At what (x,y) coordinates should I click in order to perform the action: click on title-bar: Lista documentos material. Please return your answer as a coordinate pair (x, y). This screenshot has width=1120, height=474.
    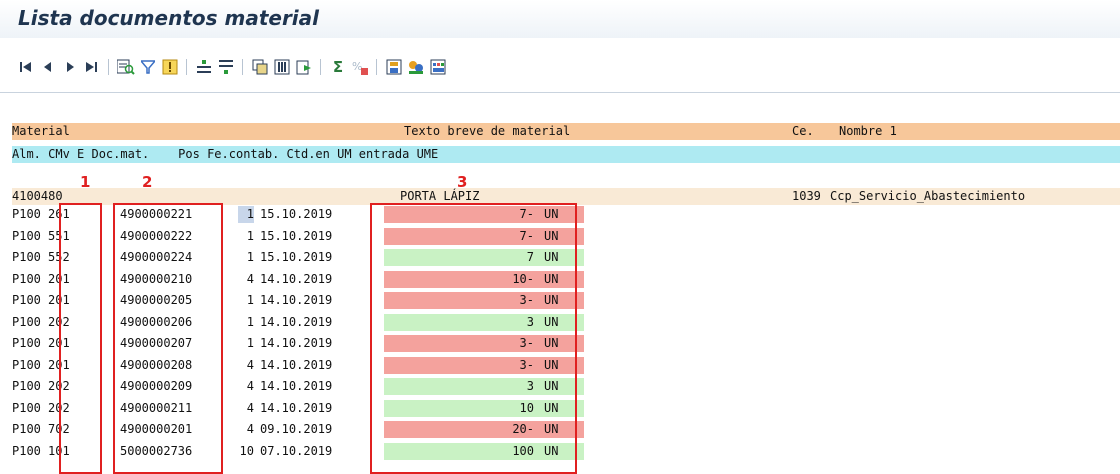
    Looking at the image, I should click on (560, 19).